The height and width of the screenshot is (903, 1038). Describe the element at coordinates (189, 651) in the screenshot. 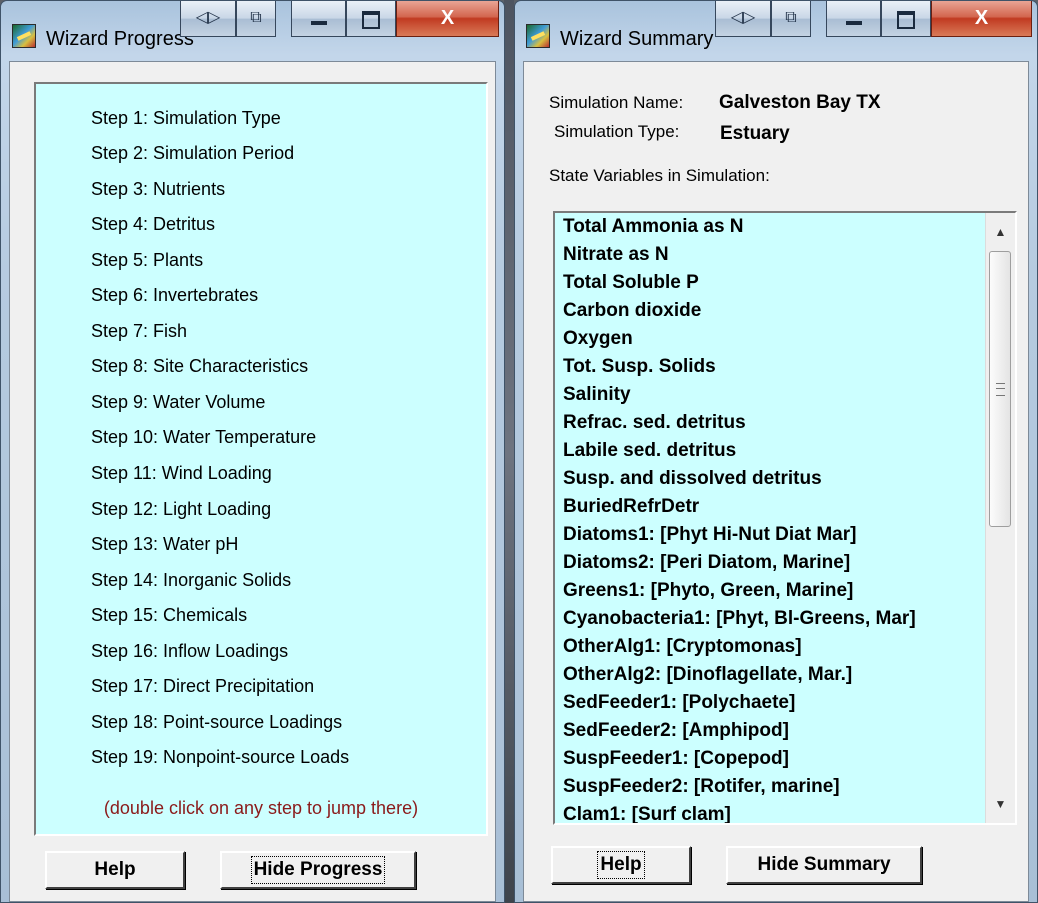

I see `step-item-16: Step 16: Inflow Loadings` at that location.